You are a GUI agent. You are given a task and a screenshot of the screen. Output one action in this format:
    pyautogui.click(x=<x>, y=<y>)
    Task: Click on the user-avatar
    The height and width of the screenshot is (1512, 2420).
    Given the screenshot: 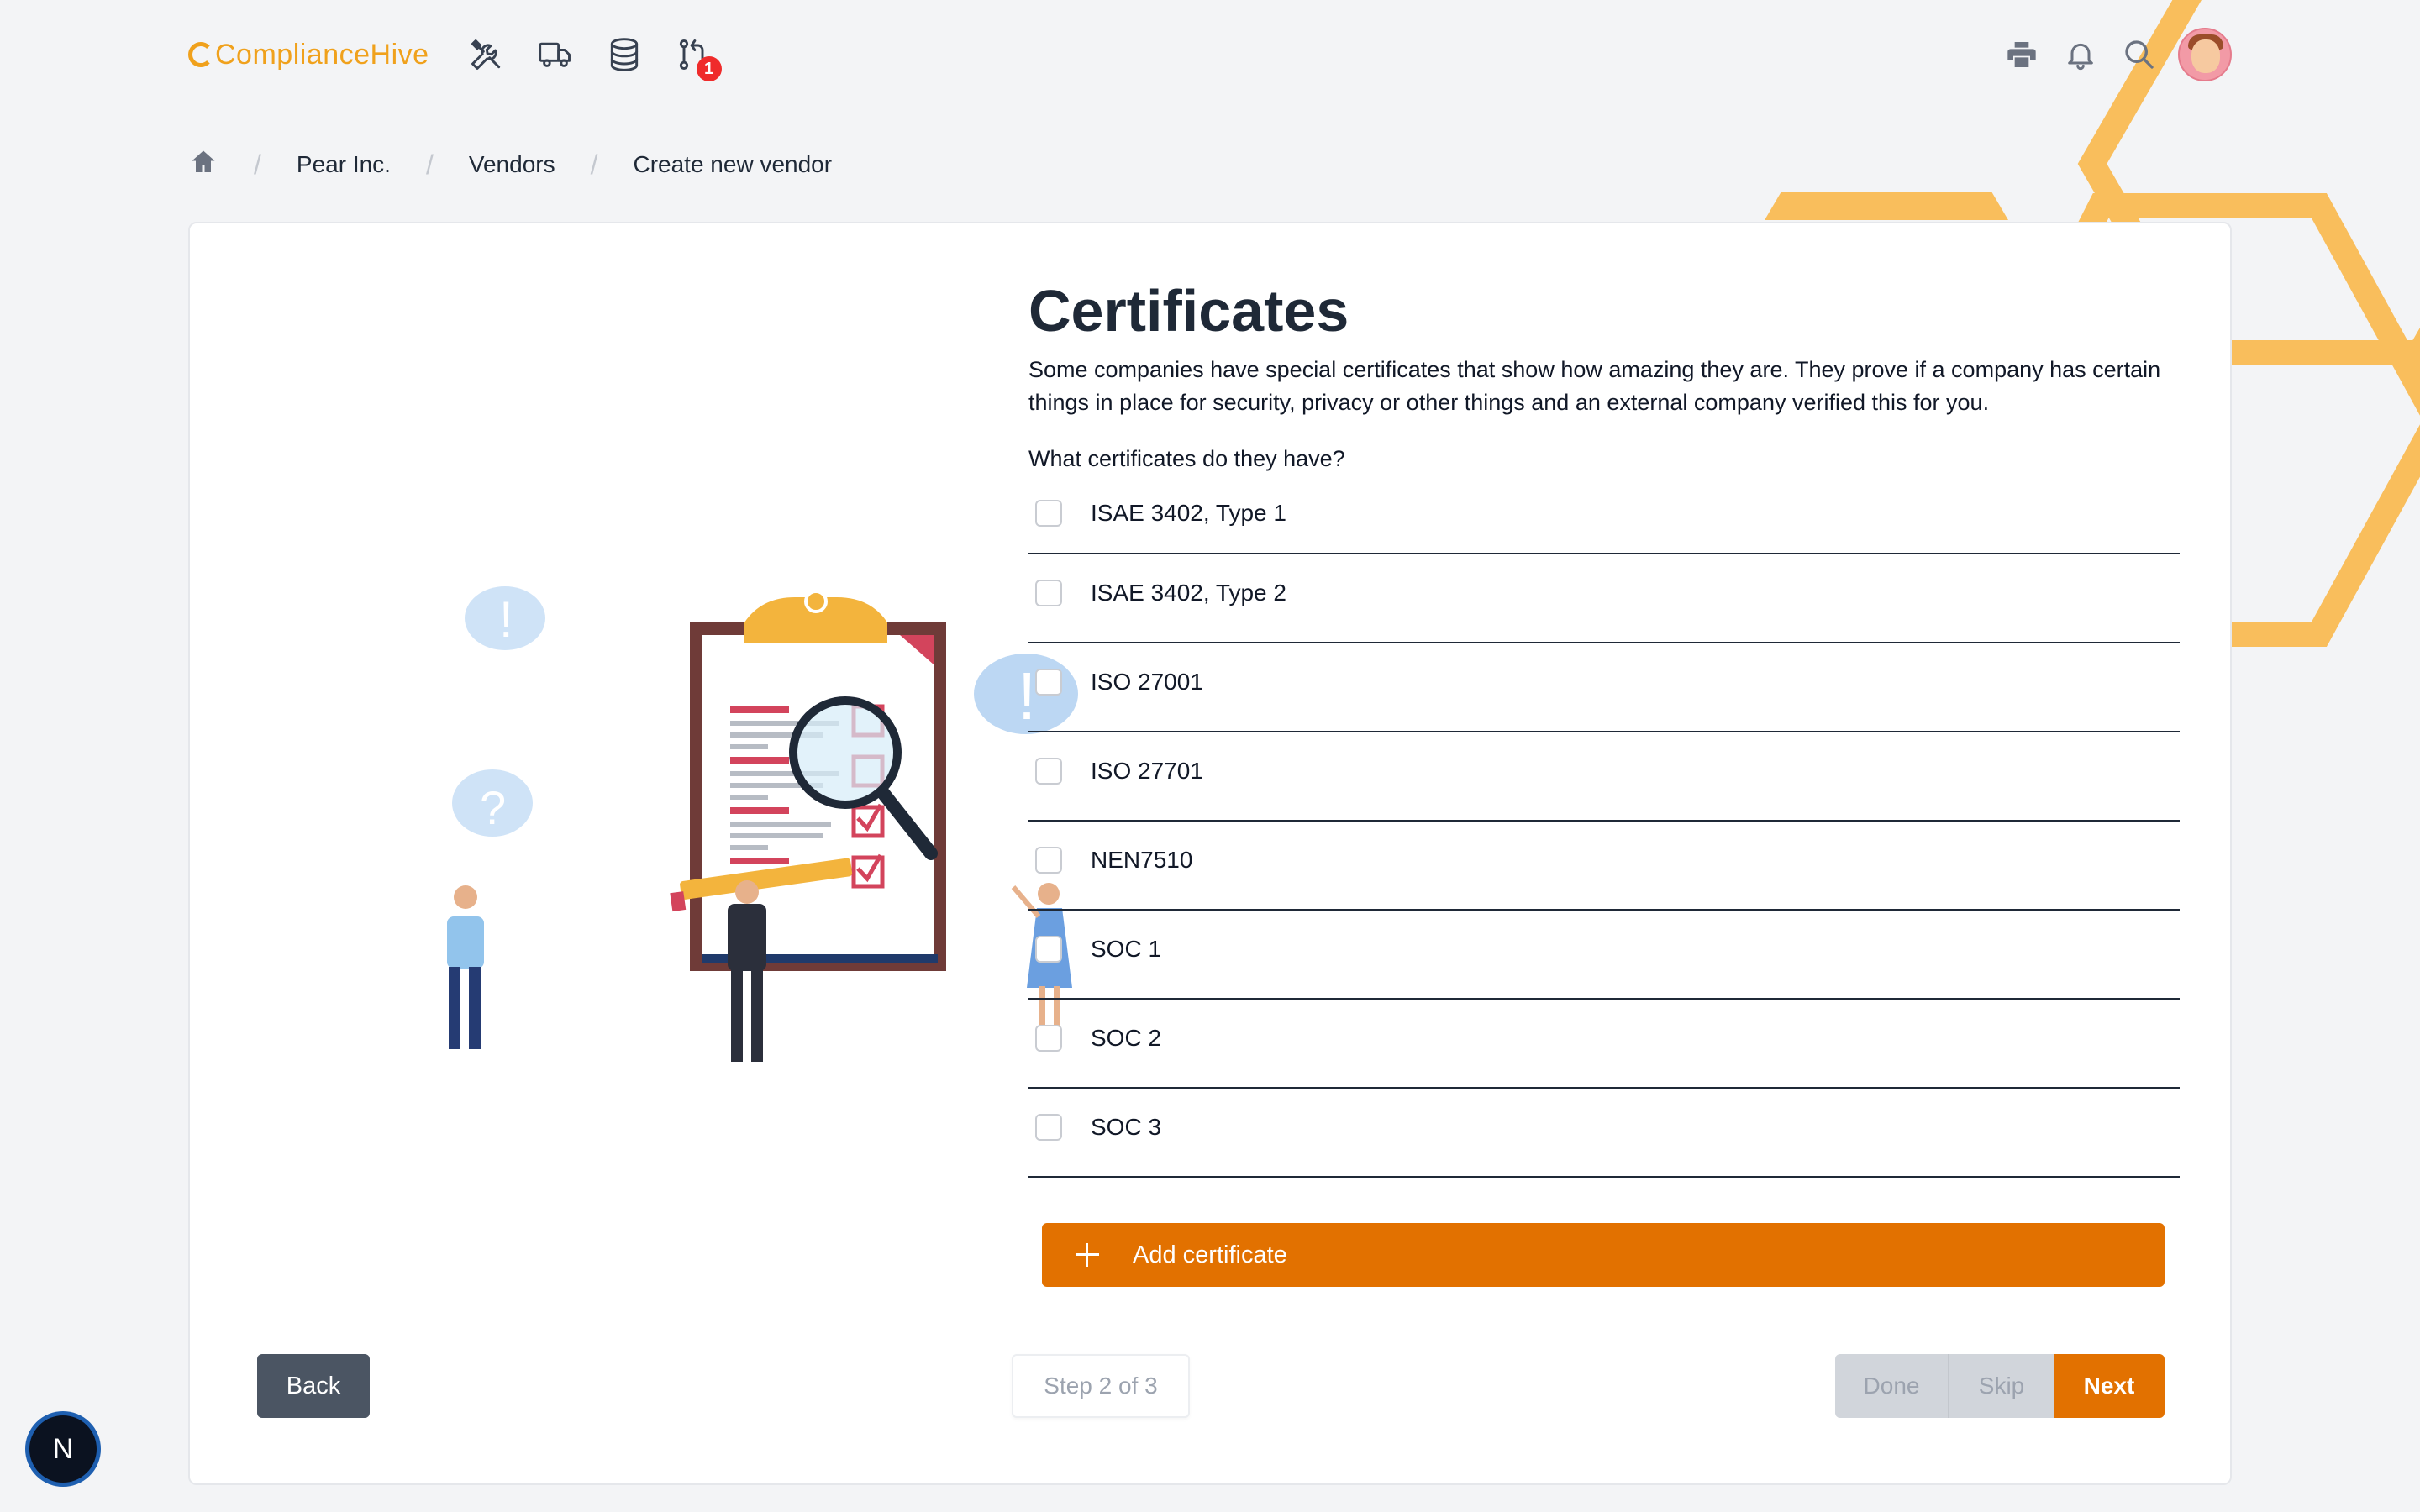 What is the action you would take?
    pyautogui.click(x=2205, y=54)
    